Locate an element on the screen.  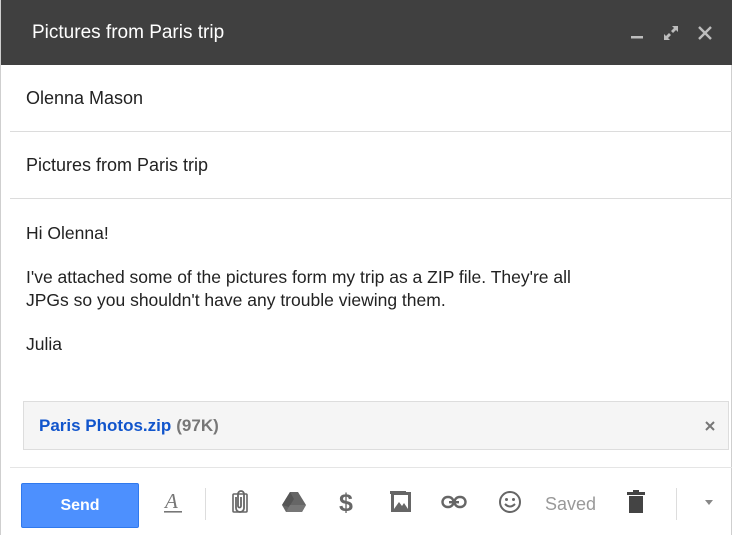
trash-icon is located at coordinates (636, 501).